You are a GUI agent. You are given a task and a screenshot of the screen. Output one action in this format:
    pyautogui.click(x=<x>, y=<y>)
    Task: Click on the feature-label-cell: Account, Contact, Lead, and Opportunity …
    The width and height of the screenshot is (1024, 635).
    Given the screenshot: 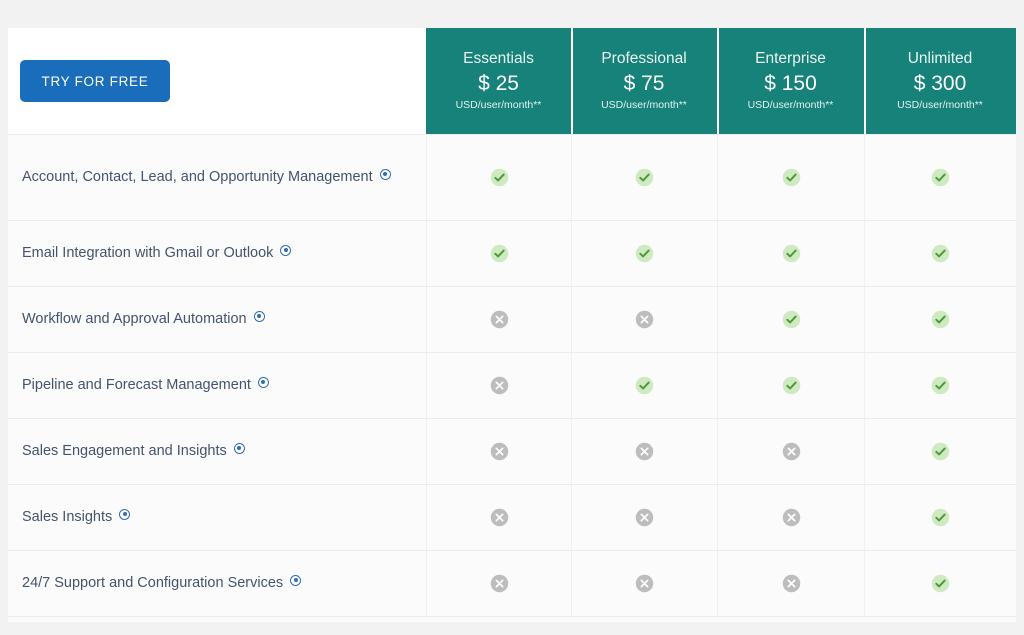 What is the action you would take?
    pyautogui.click(x=217, y=177)
    